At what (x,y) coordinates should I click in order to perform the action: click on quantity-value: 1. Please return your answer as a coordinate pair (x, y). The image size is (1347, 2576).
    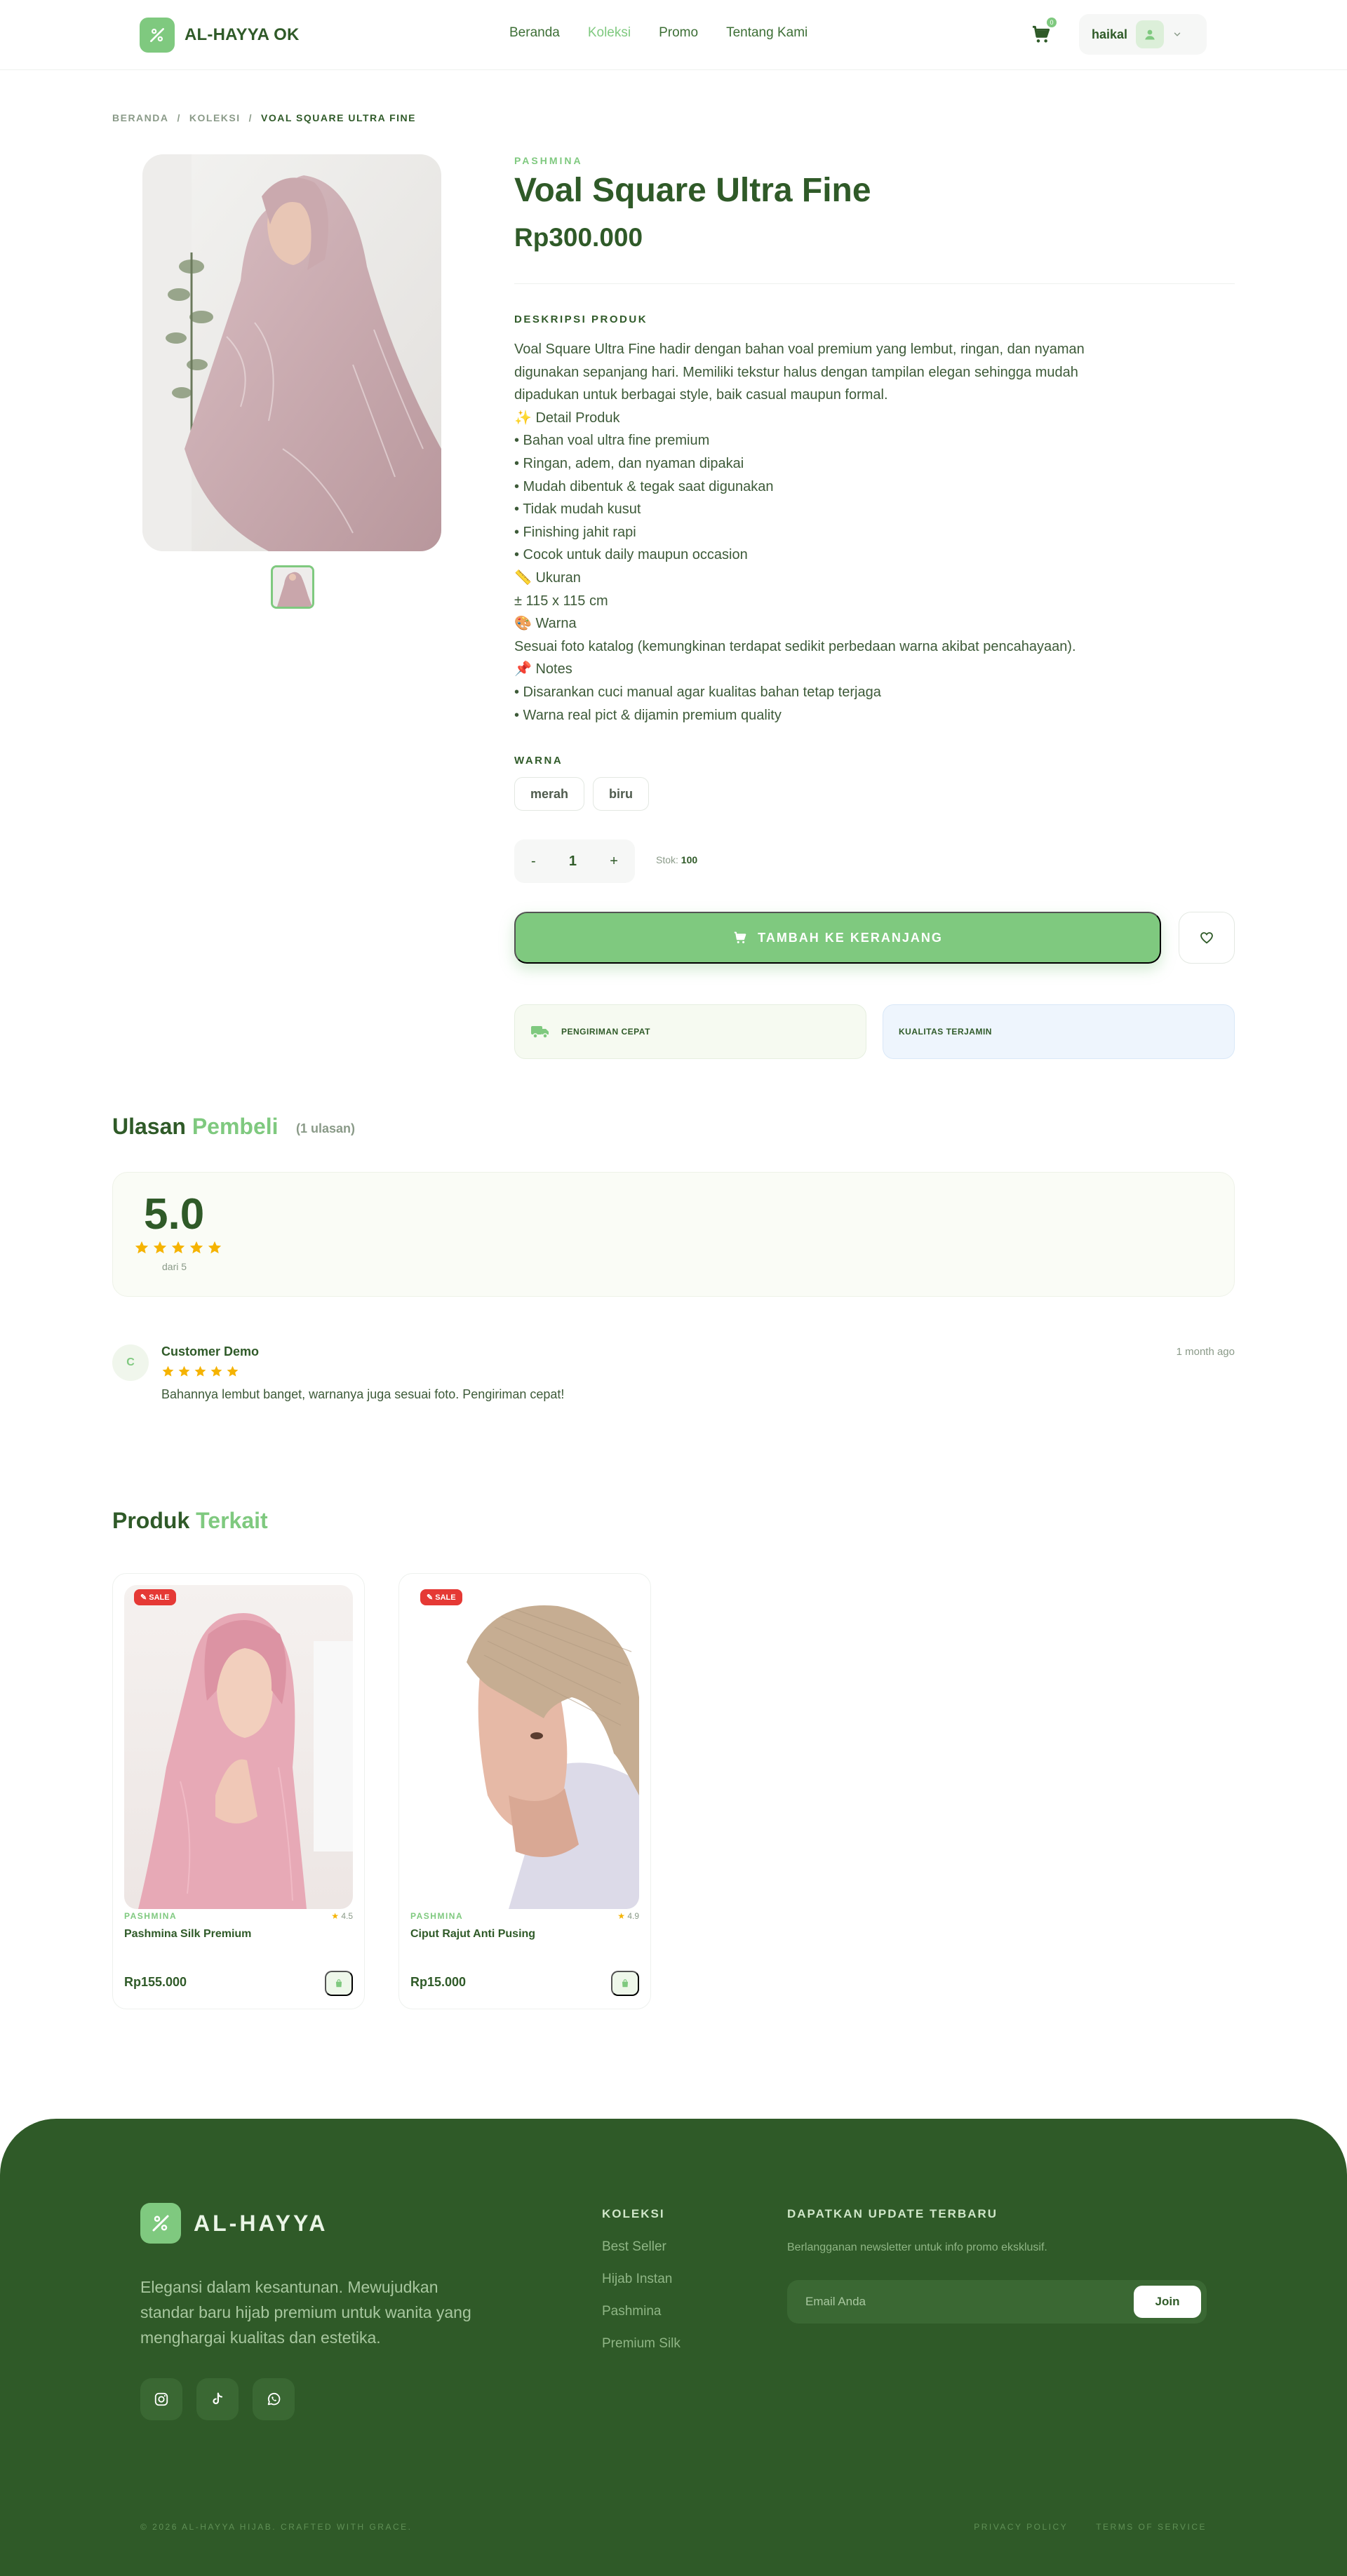
    Looking at the image, I should click on (573, 862).